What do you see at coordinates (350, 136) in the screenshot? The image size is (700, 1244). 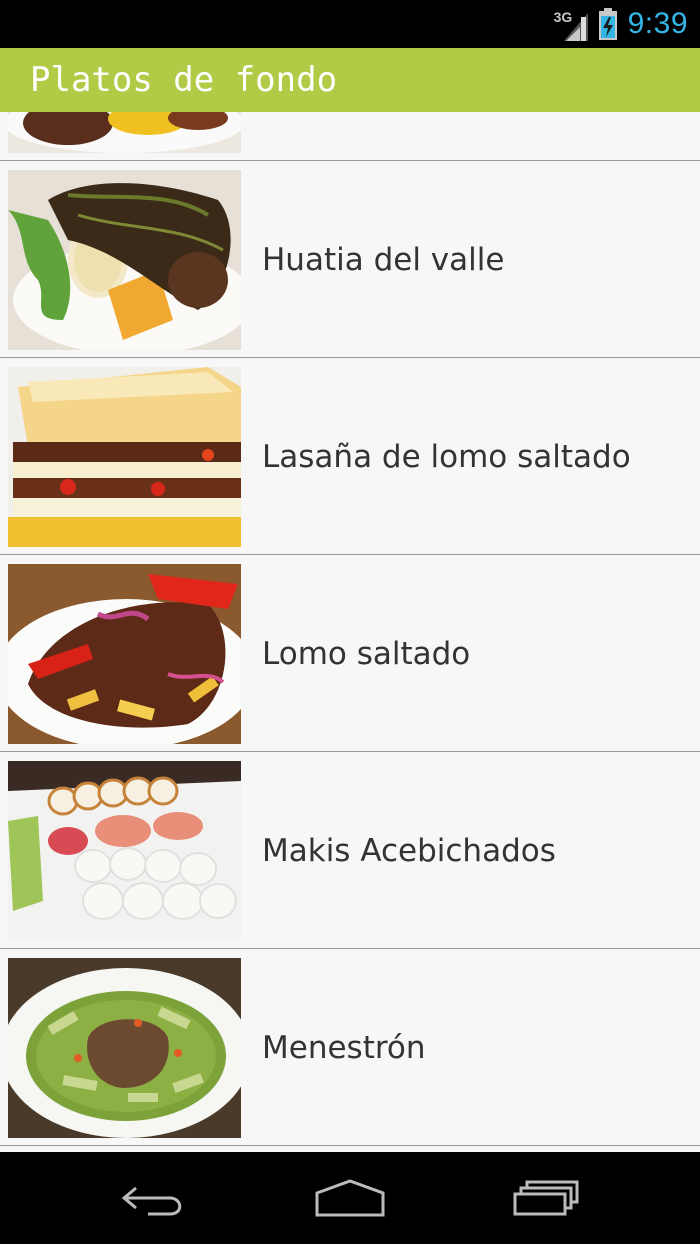 I see `list-item` at bounding box center [350, 136].